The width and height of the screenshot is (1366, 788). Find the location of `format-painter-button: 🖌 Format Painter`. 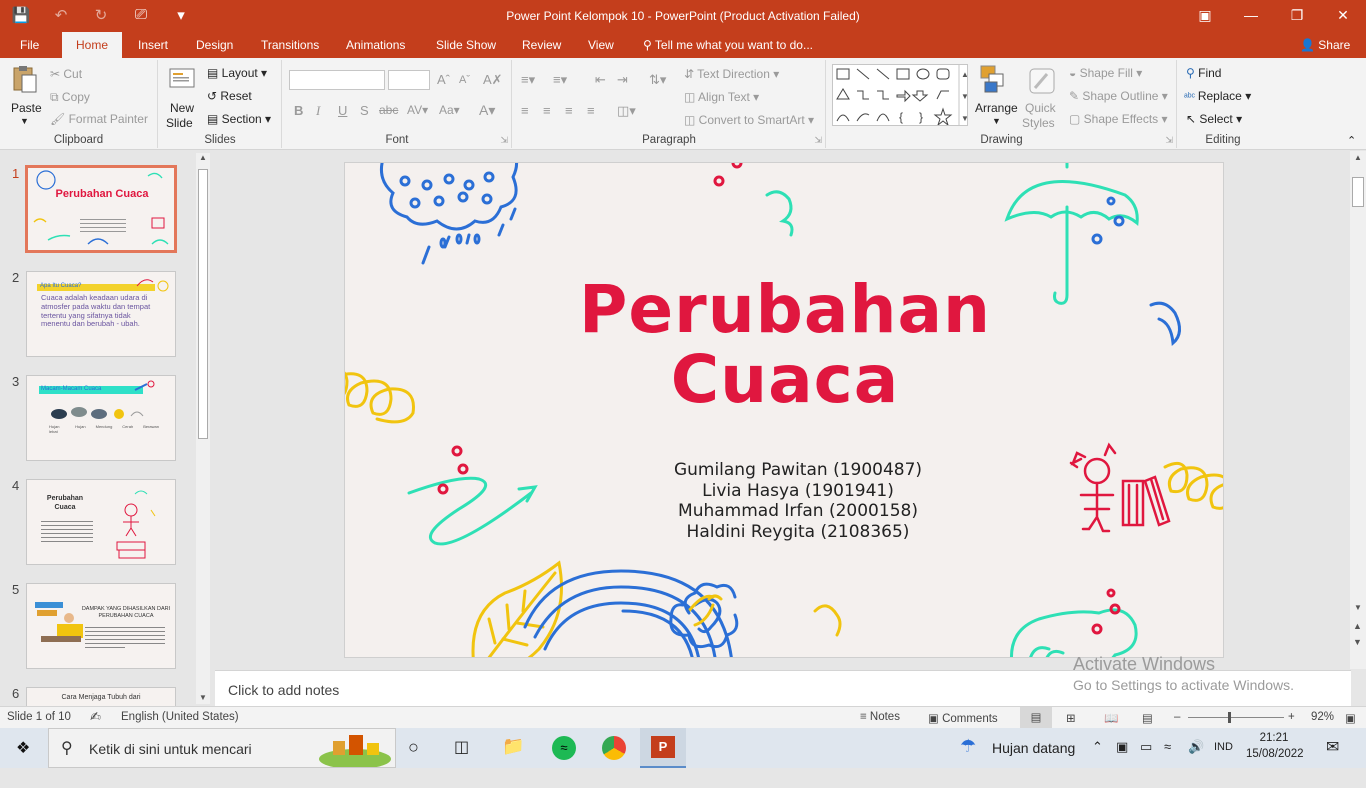

format-painter-button: 🖌 Format Painter is located at coordinates (99, 119).